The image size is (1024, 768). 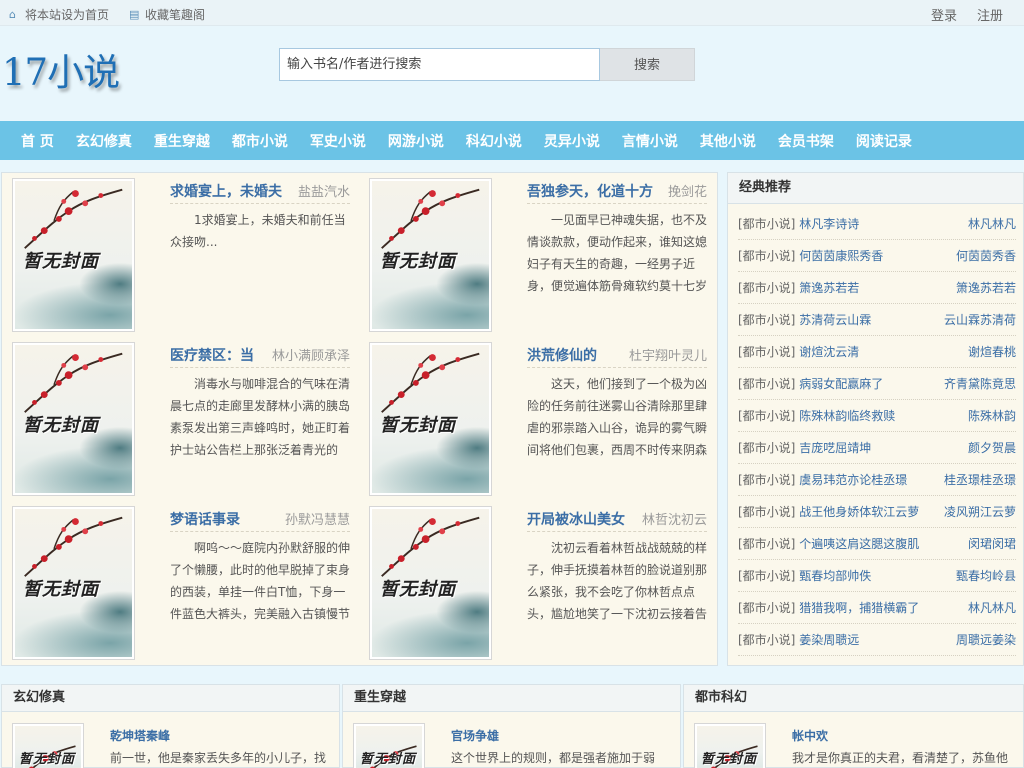 I want to click on nav-item-xuanhuan: 玄幻修真, so click(x=104, y=141).